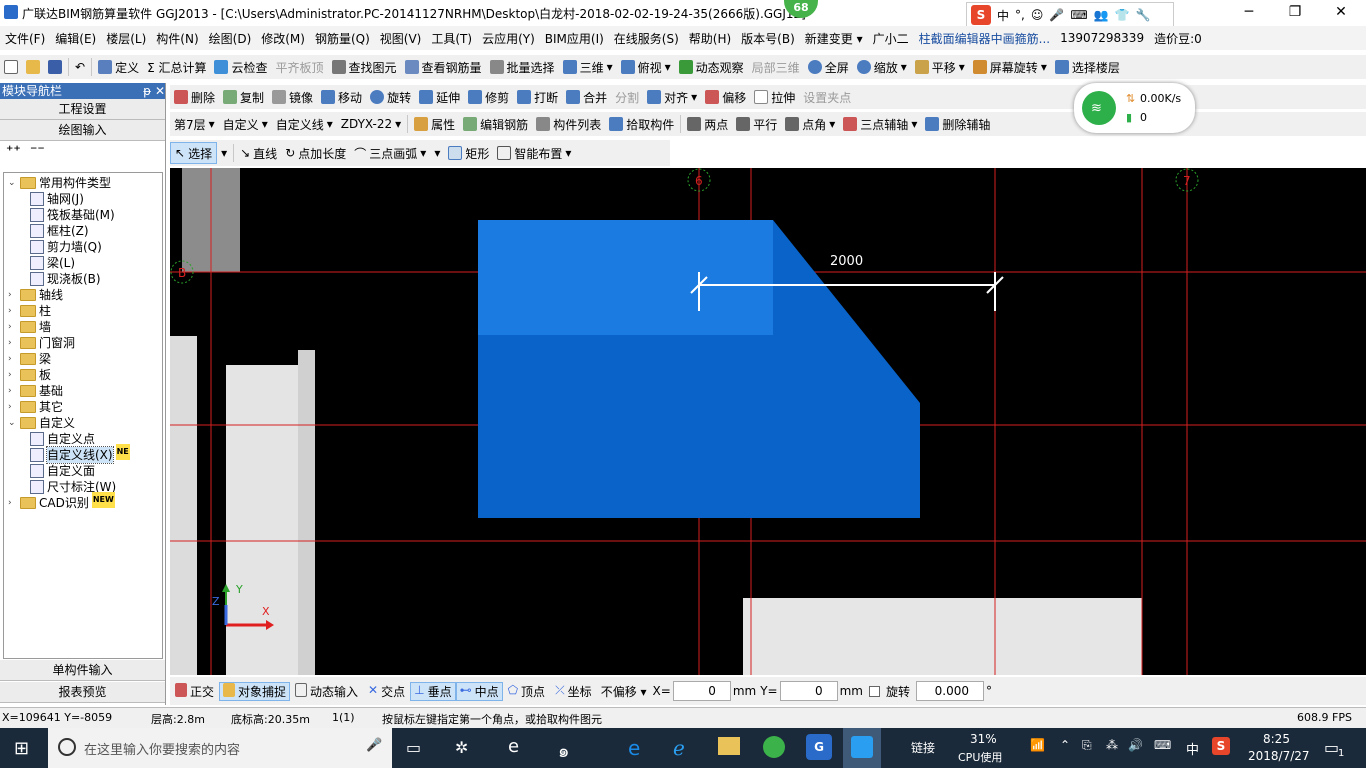  I want to click on clock-time: 8:25, so click(1276, 739).